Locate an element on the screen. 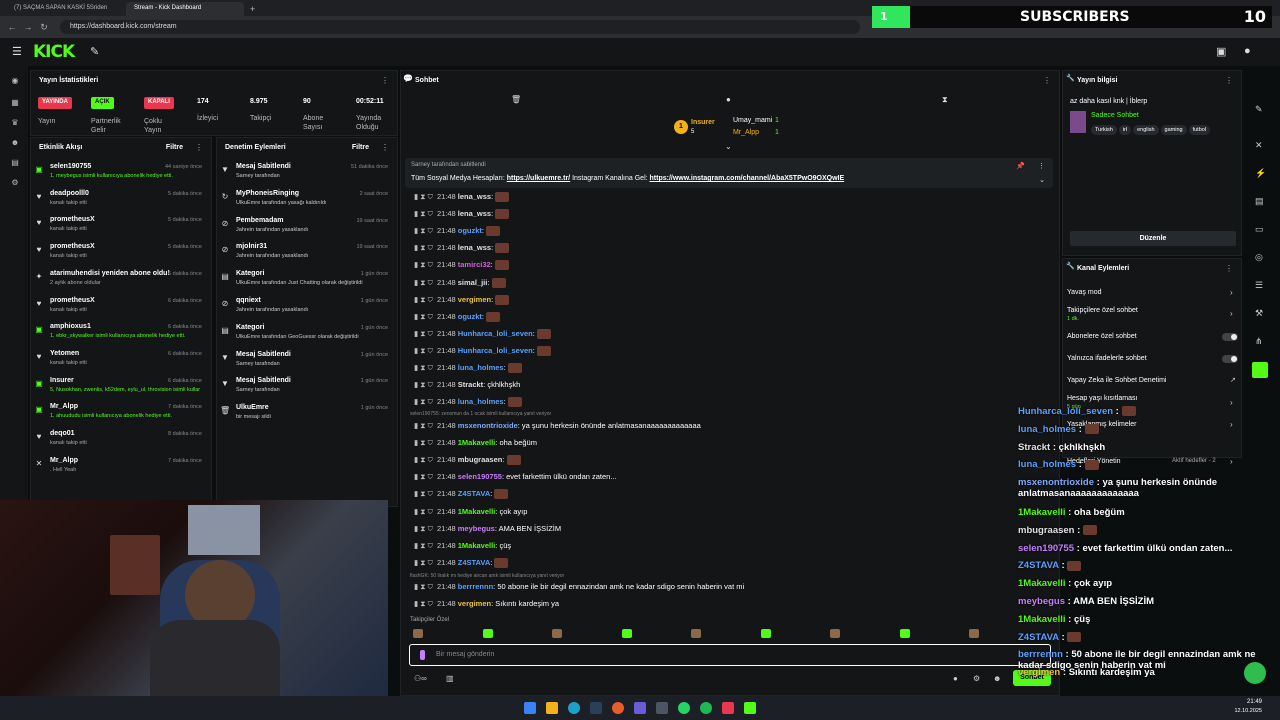 The height and width of the screenshot is (720, 1280). stream-tag: irl is located at coordinates (1125, 130).